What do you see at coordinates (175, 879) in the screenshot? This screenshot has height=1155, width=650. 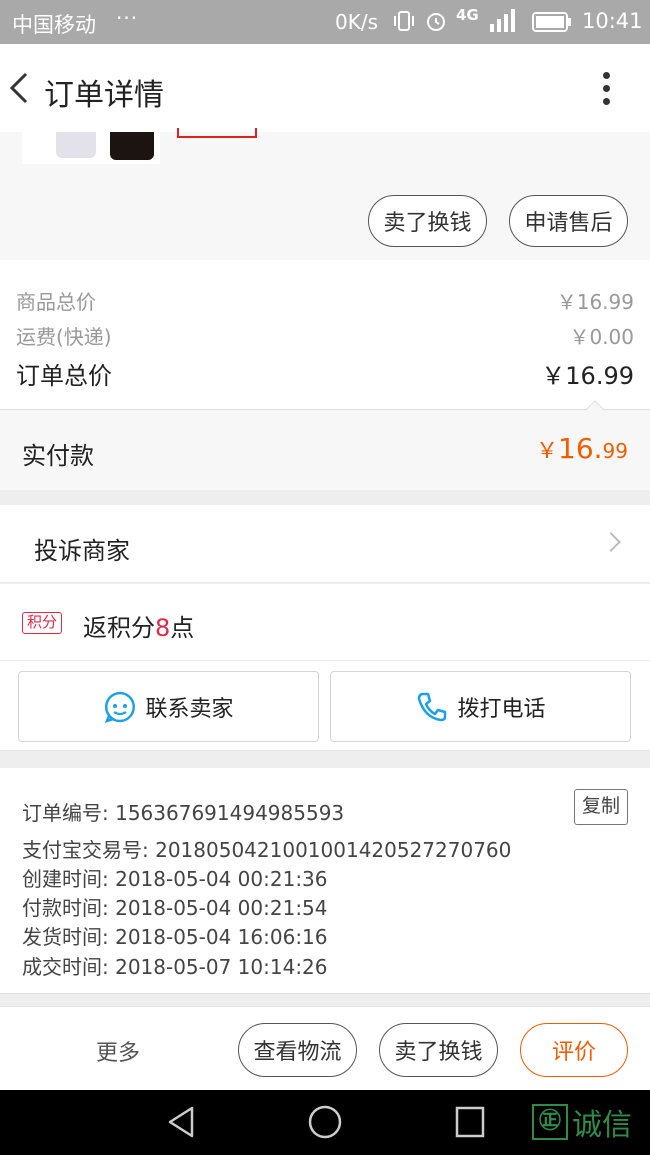 I see `created-time: 创建时间: 2018-05-04 00:21:36` at bounding box center [175, 879].